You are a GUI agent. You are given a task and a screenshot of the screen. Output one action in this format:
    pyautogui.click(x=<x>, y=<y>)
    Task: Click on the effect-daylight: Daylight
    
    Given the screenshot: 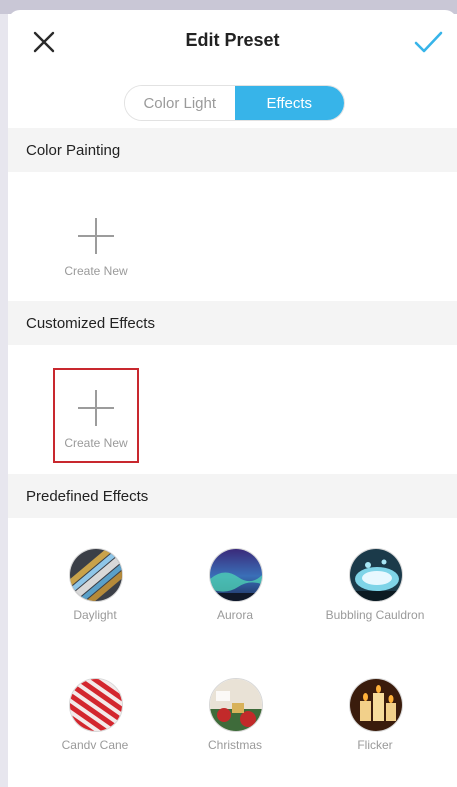 What is the action you would take?
    pyautogui.click(x=95, y=593)
    